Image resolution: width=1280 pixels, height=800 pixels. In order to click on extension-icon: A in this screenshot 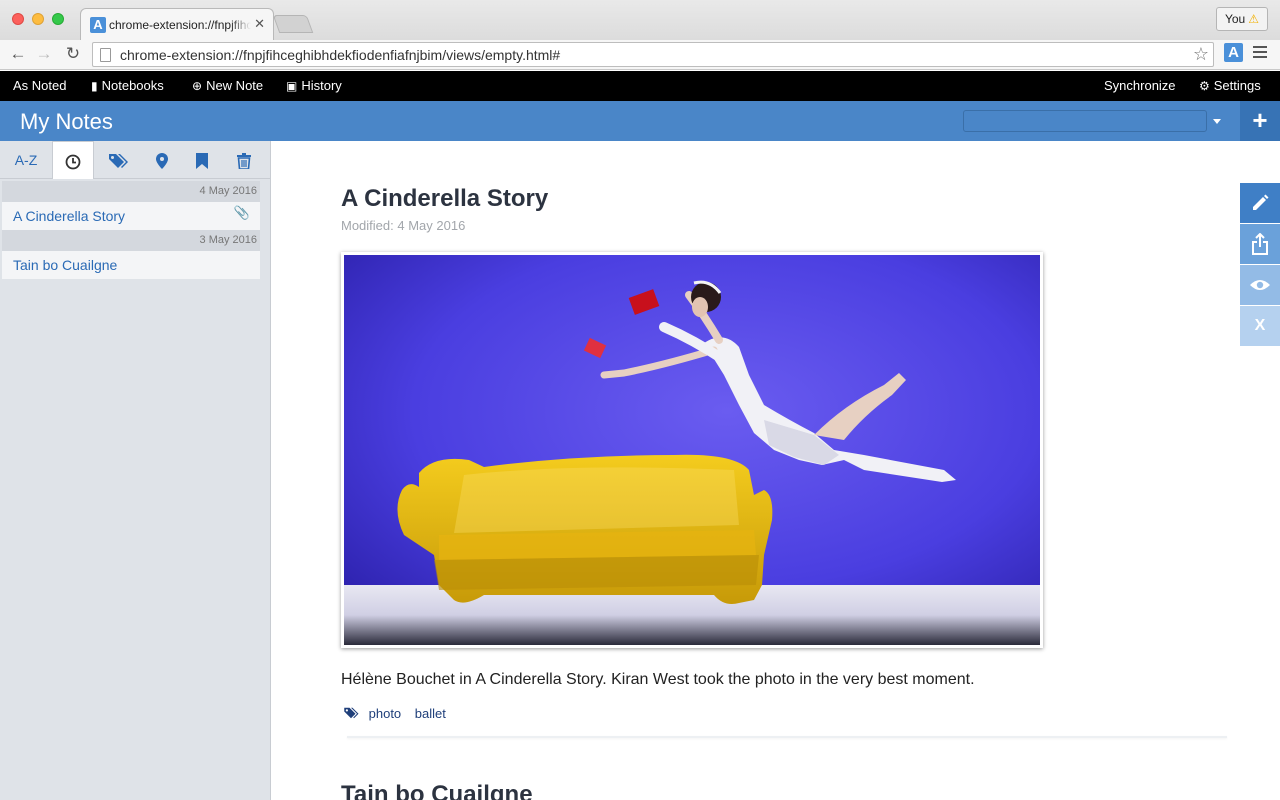, I will do `click(1233, 52)`.